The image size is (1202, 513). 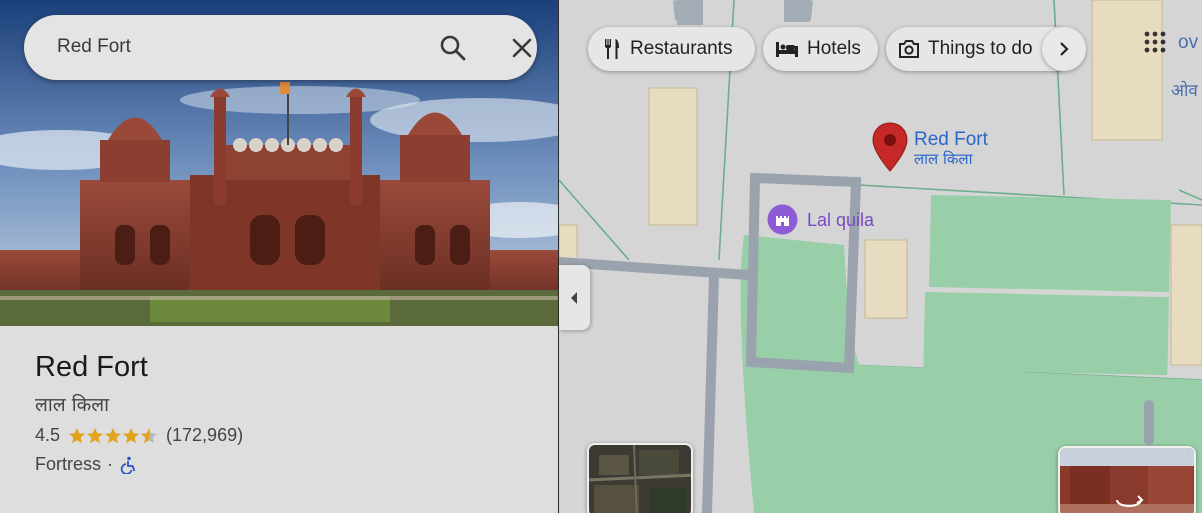 I want to click on more-chips-button, so click(x=1064, y=49).